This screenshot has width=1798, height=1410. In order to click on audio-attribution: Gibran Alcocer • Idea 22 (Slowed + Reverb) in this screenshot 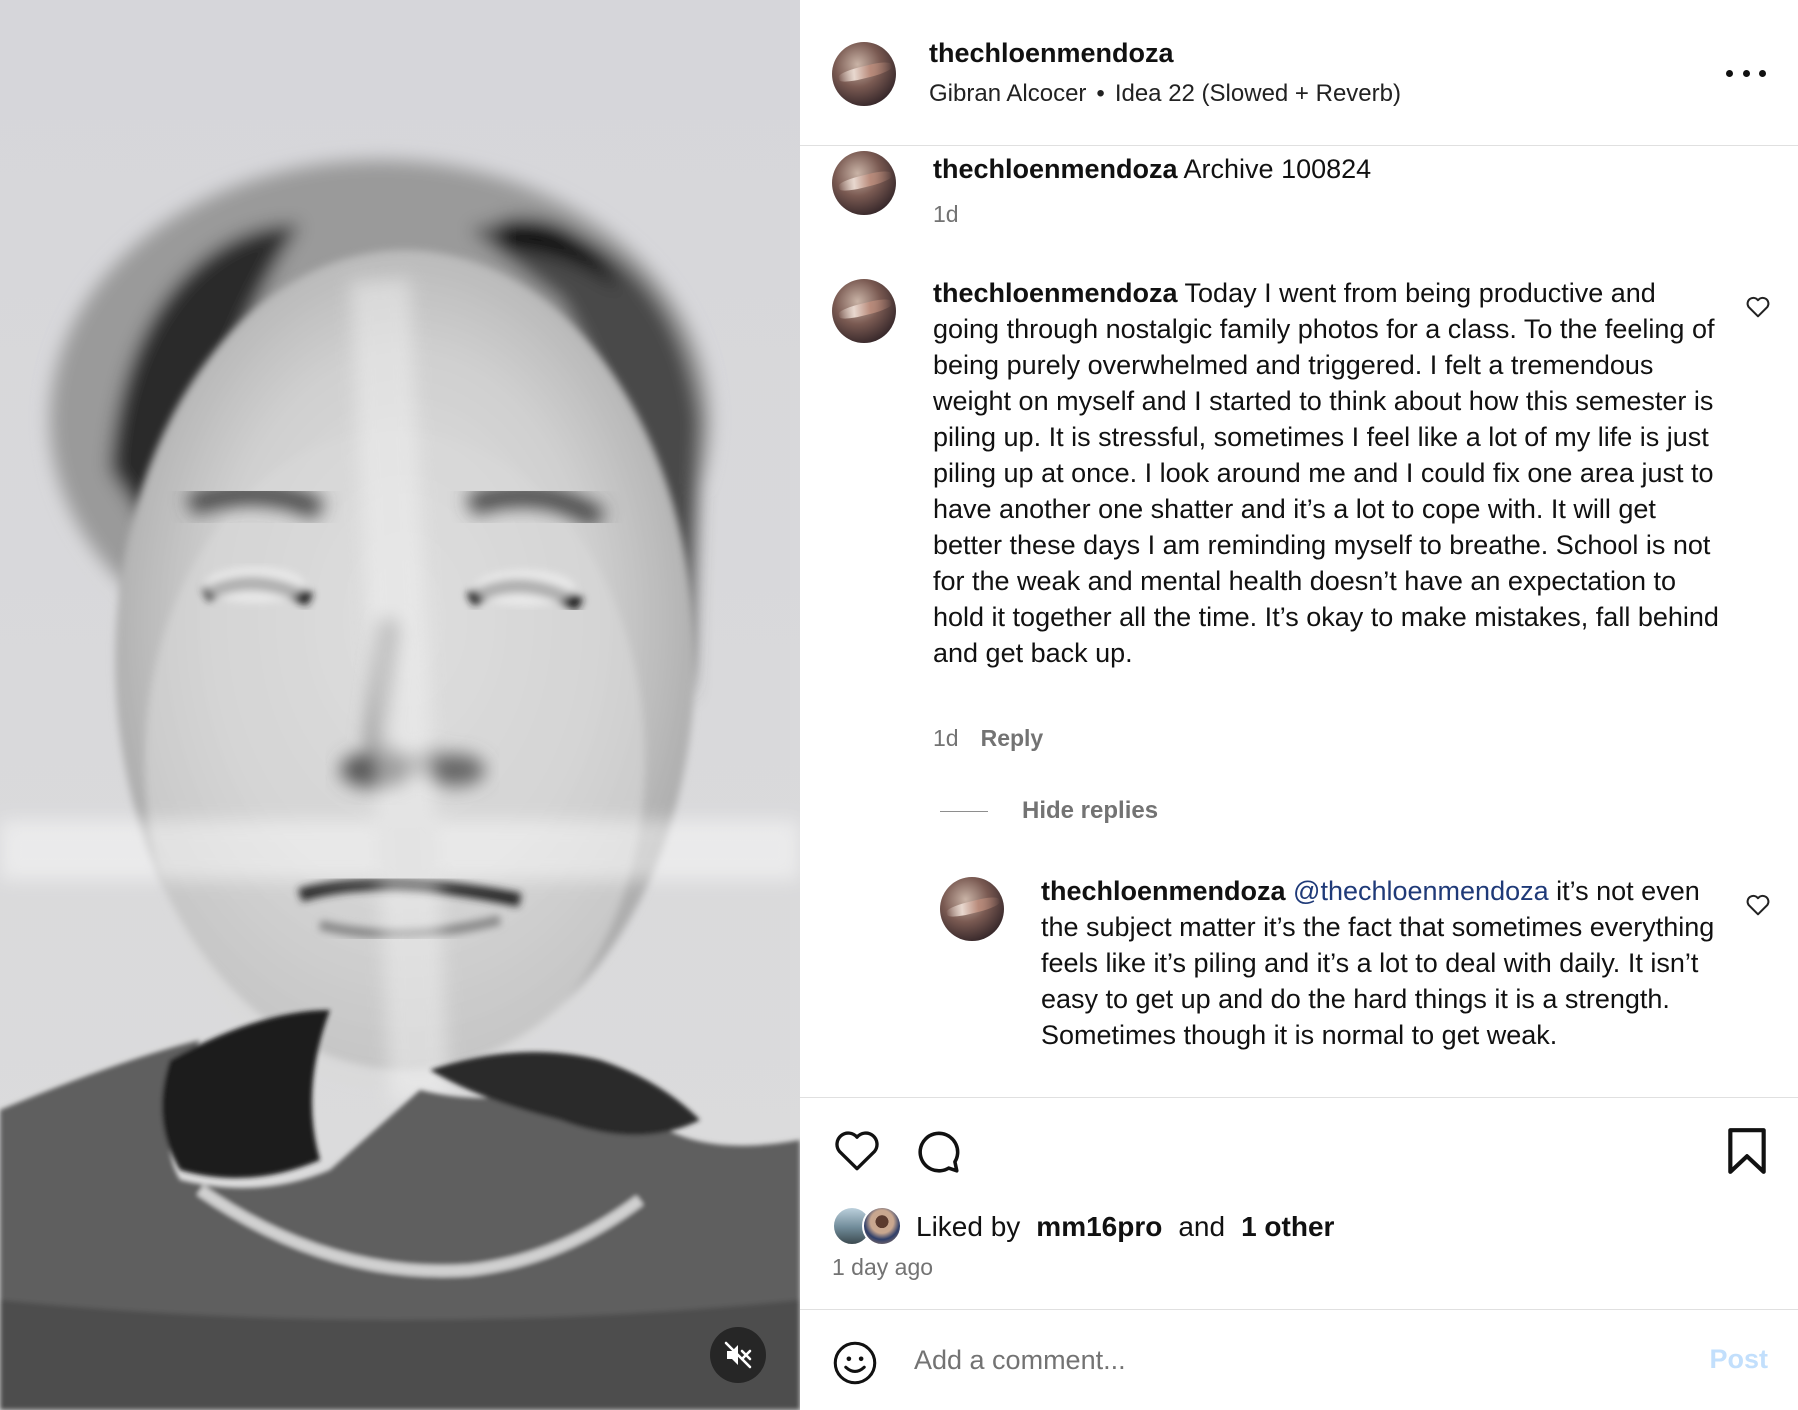, I will do `click(1165, 94)`.